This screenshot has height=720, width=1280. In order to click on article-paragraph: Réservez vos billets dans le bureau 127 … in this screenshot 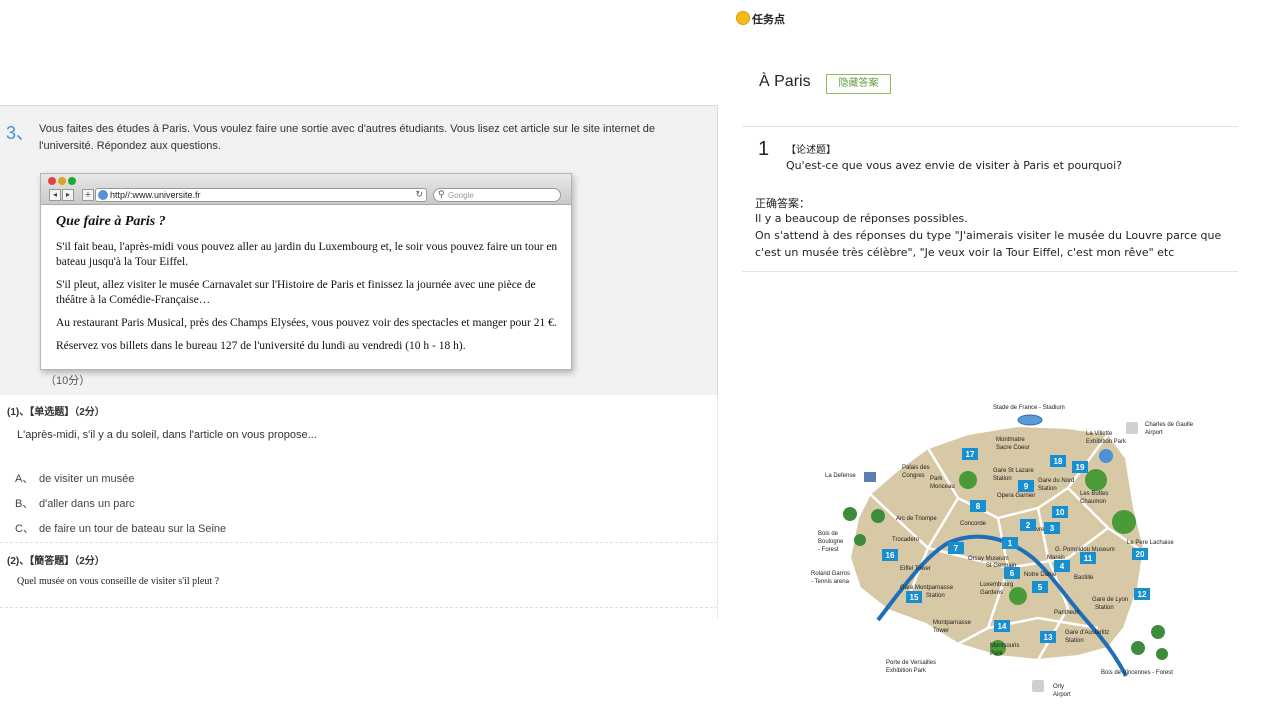, I will do `click(261, 346)`.